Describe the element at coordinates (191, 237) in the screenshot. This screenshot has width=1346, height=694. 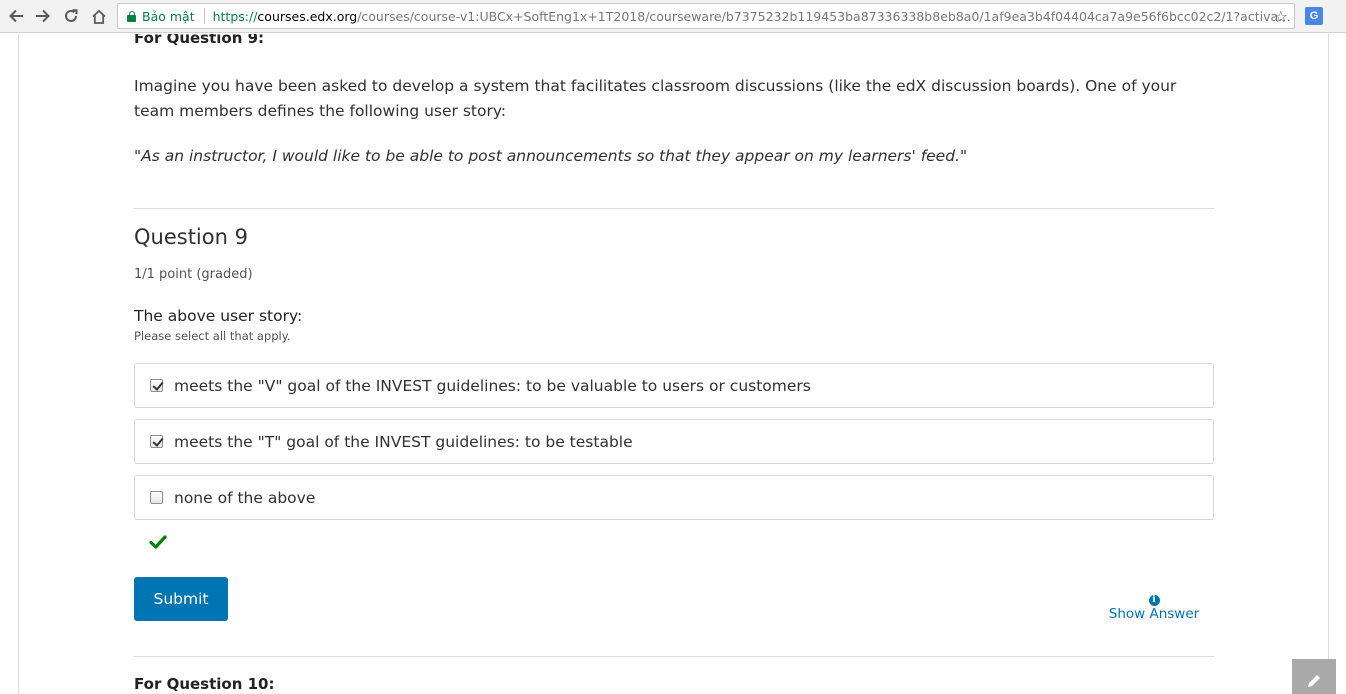
I see `question-title: Question 9` at that location.